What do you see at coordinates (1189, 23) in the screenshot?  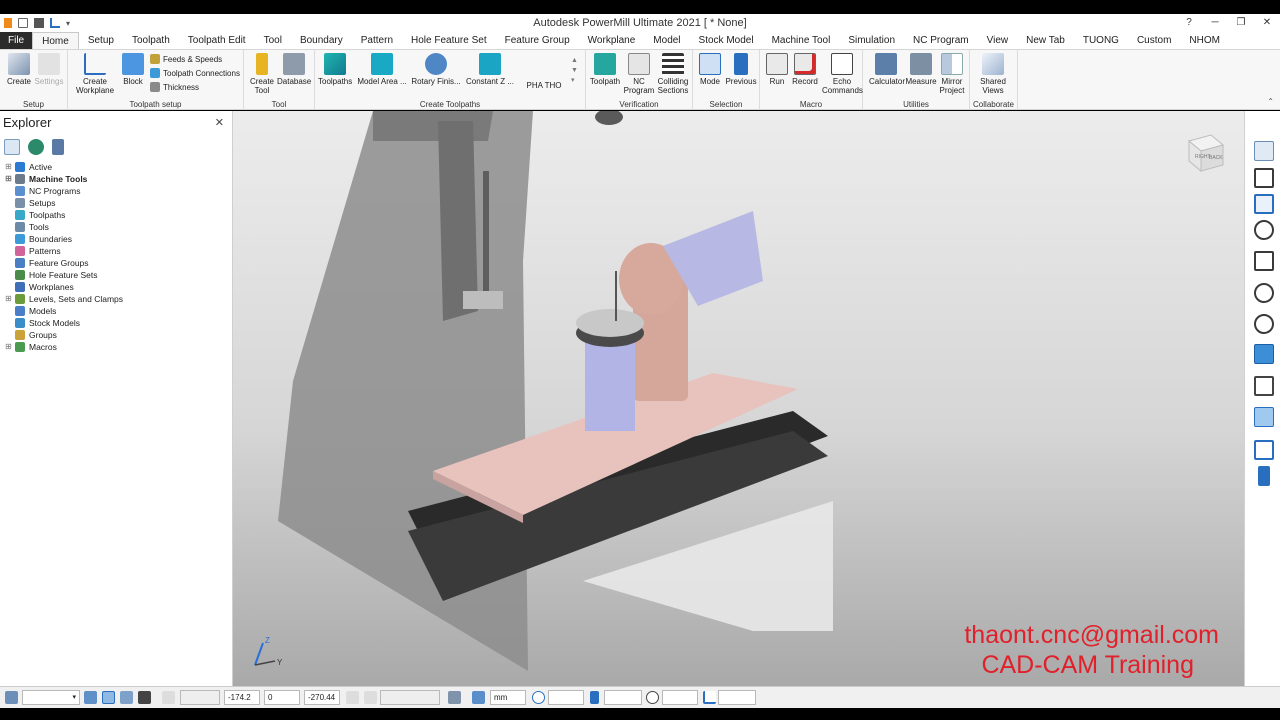 I see `help-icon: ?` at bounding box center [1189, 23].